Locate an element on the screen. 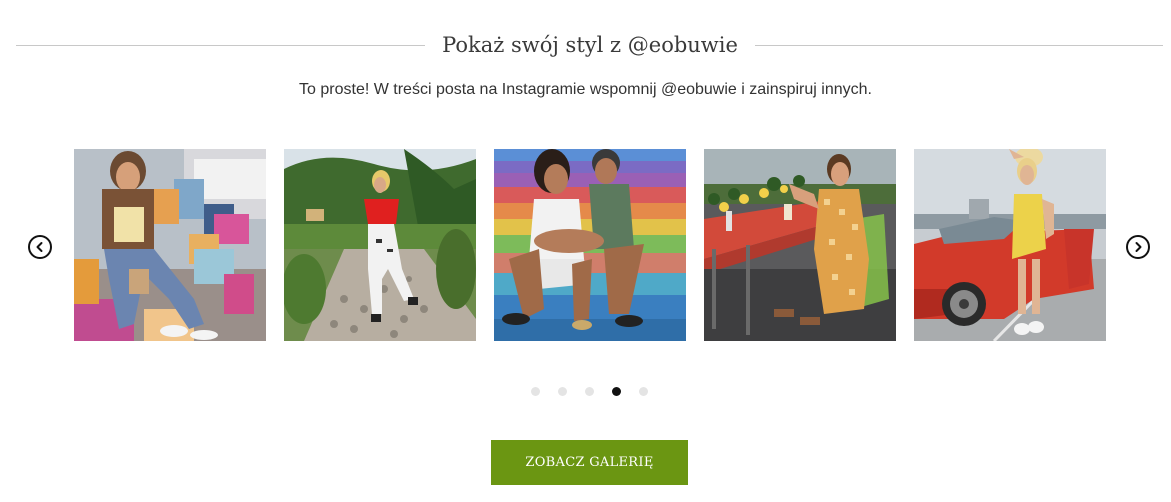  carousel-next-button is located at coordinates (1138, 247).